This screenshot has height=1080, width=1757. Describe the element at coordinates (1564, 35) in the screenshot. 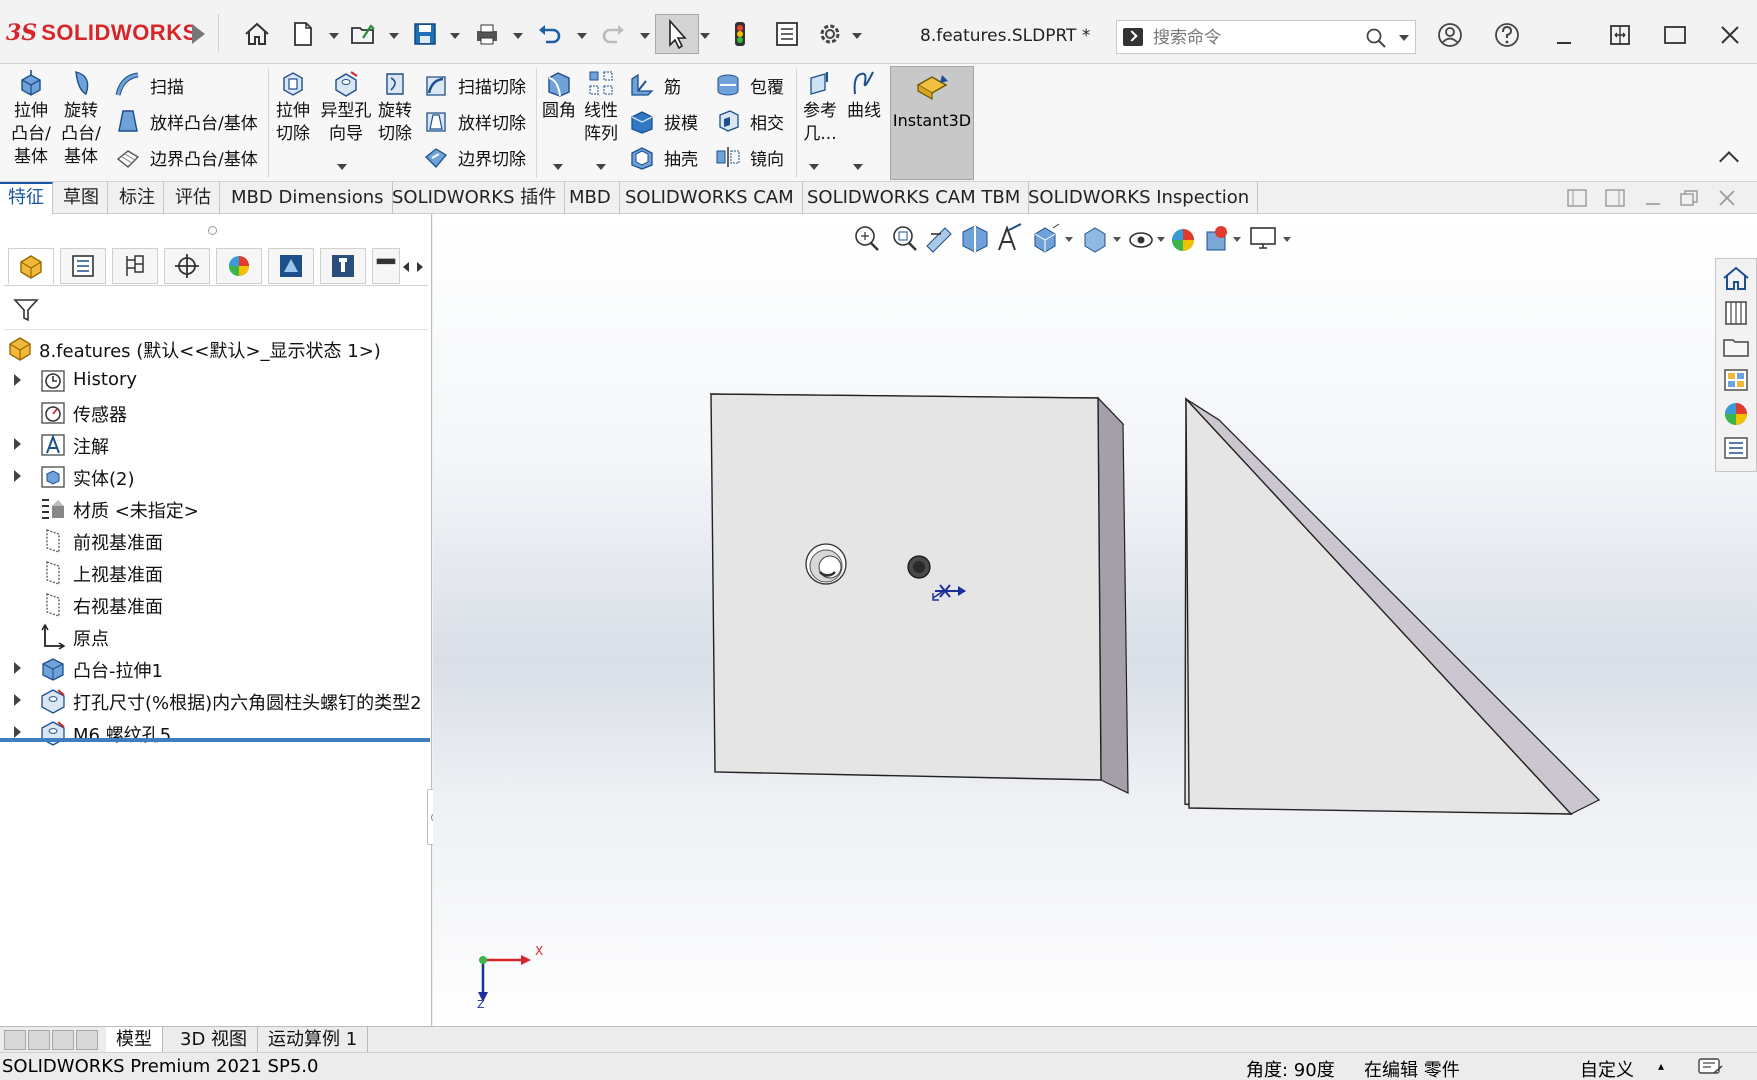

I see `minimize-window-icon` at that location.